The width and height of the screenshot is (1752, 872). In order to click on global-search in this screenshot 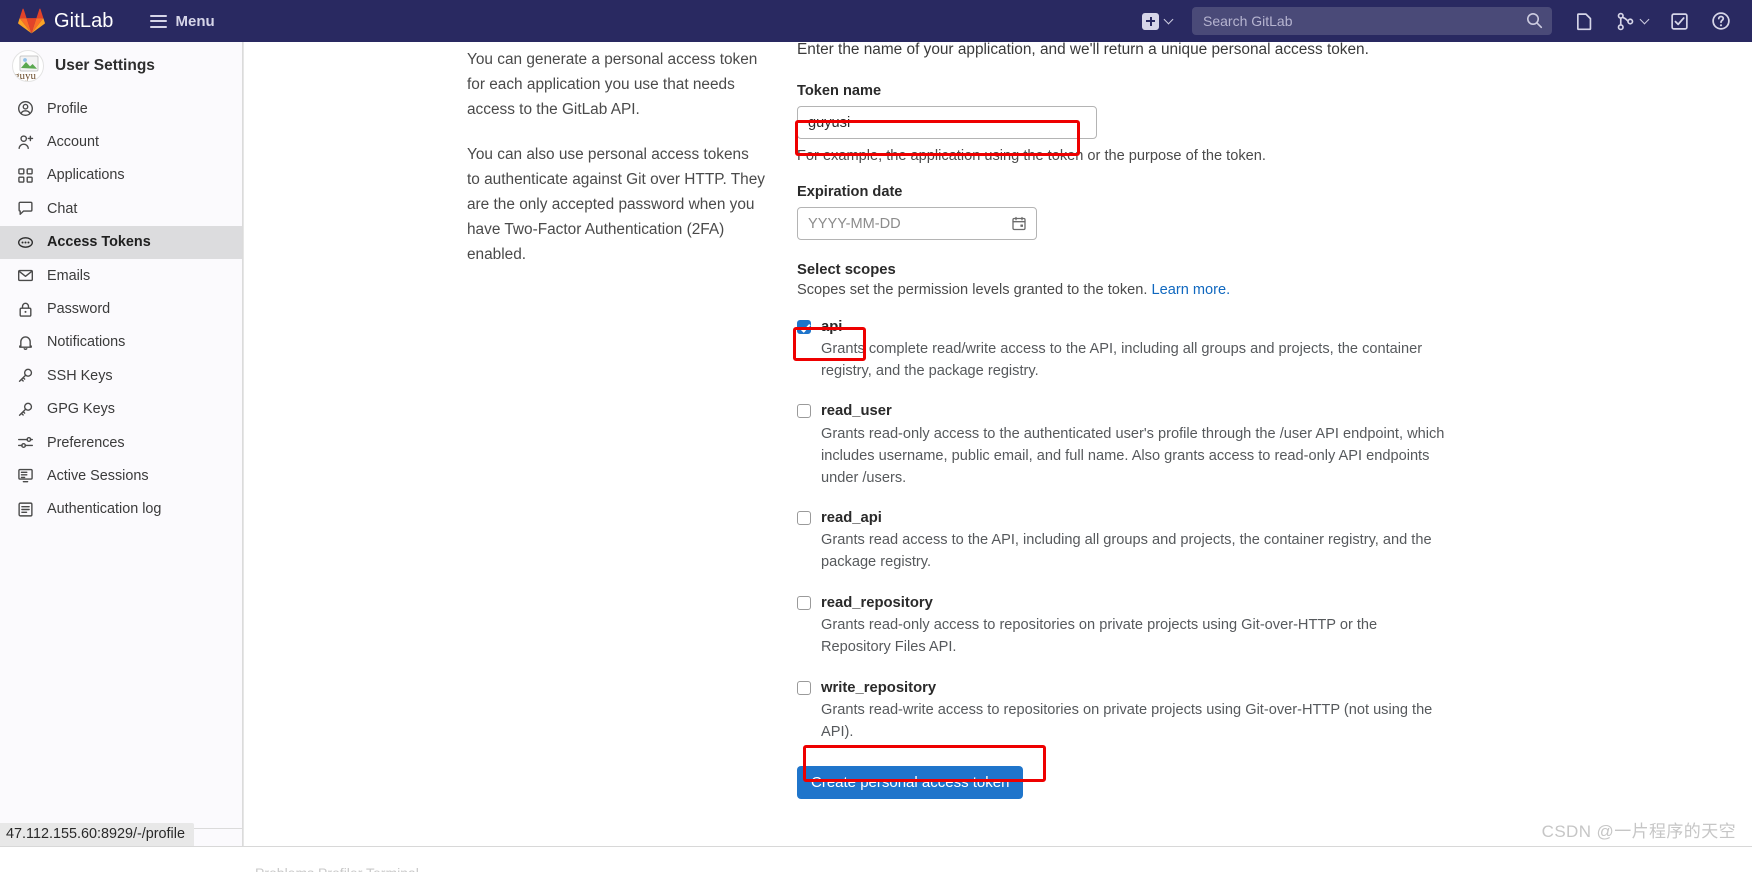, I will do `click(1372, 21)`.